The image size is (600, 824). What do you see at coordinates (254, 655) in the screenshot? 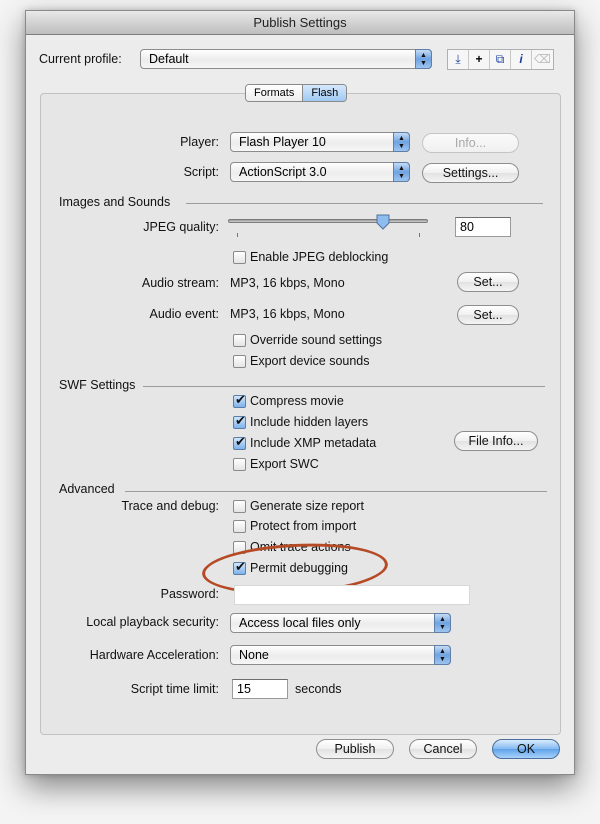
I see `hw-accel-value: None` at bounding box center [254, 655].